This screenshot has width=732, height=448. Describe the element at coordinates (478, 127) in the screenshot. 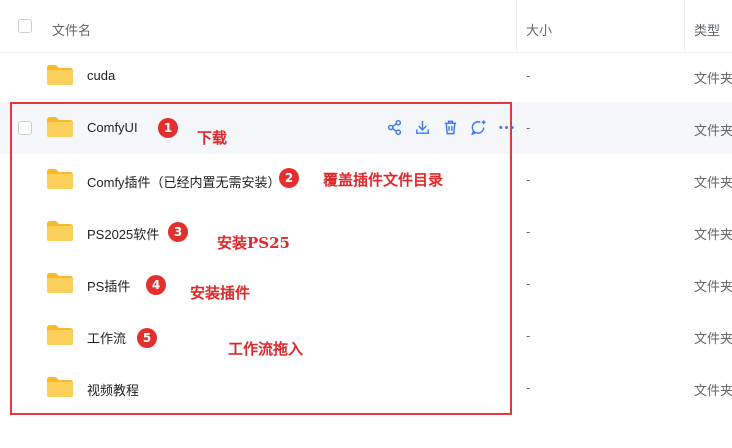

I see `comment-icon` at that location.